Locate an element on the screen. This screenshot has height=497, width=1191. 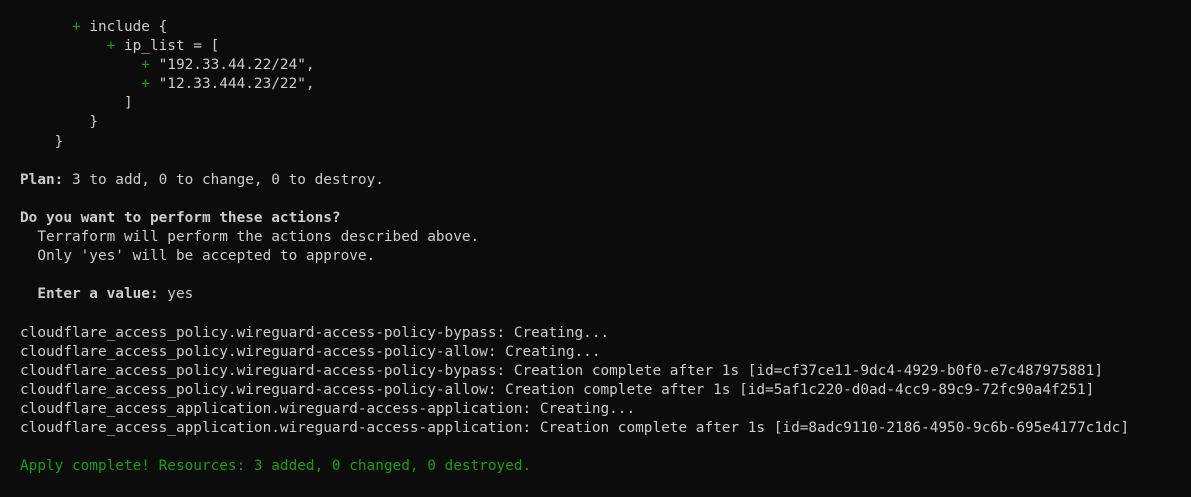
close-bracket-text: ] is located at coordinates (128, 103).